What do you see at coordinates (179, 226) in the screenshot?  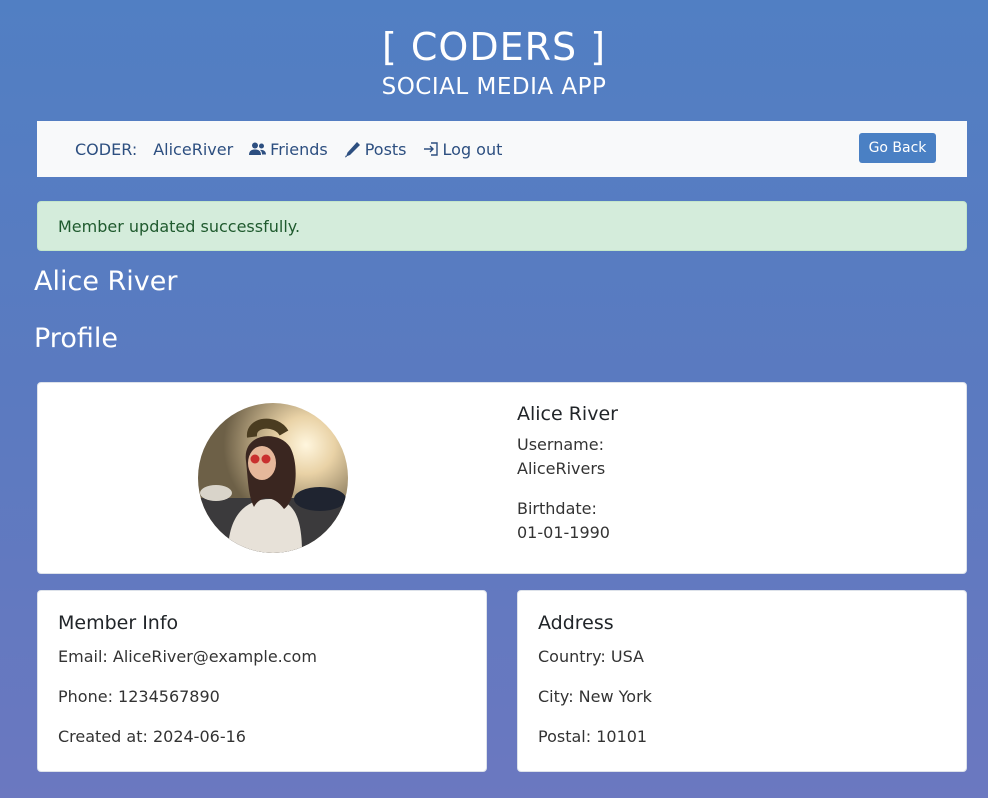 I see `alert-message: Member updated successfully.` at bounding box center [179, 226].